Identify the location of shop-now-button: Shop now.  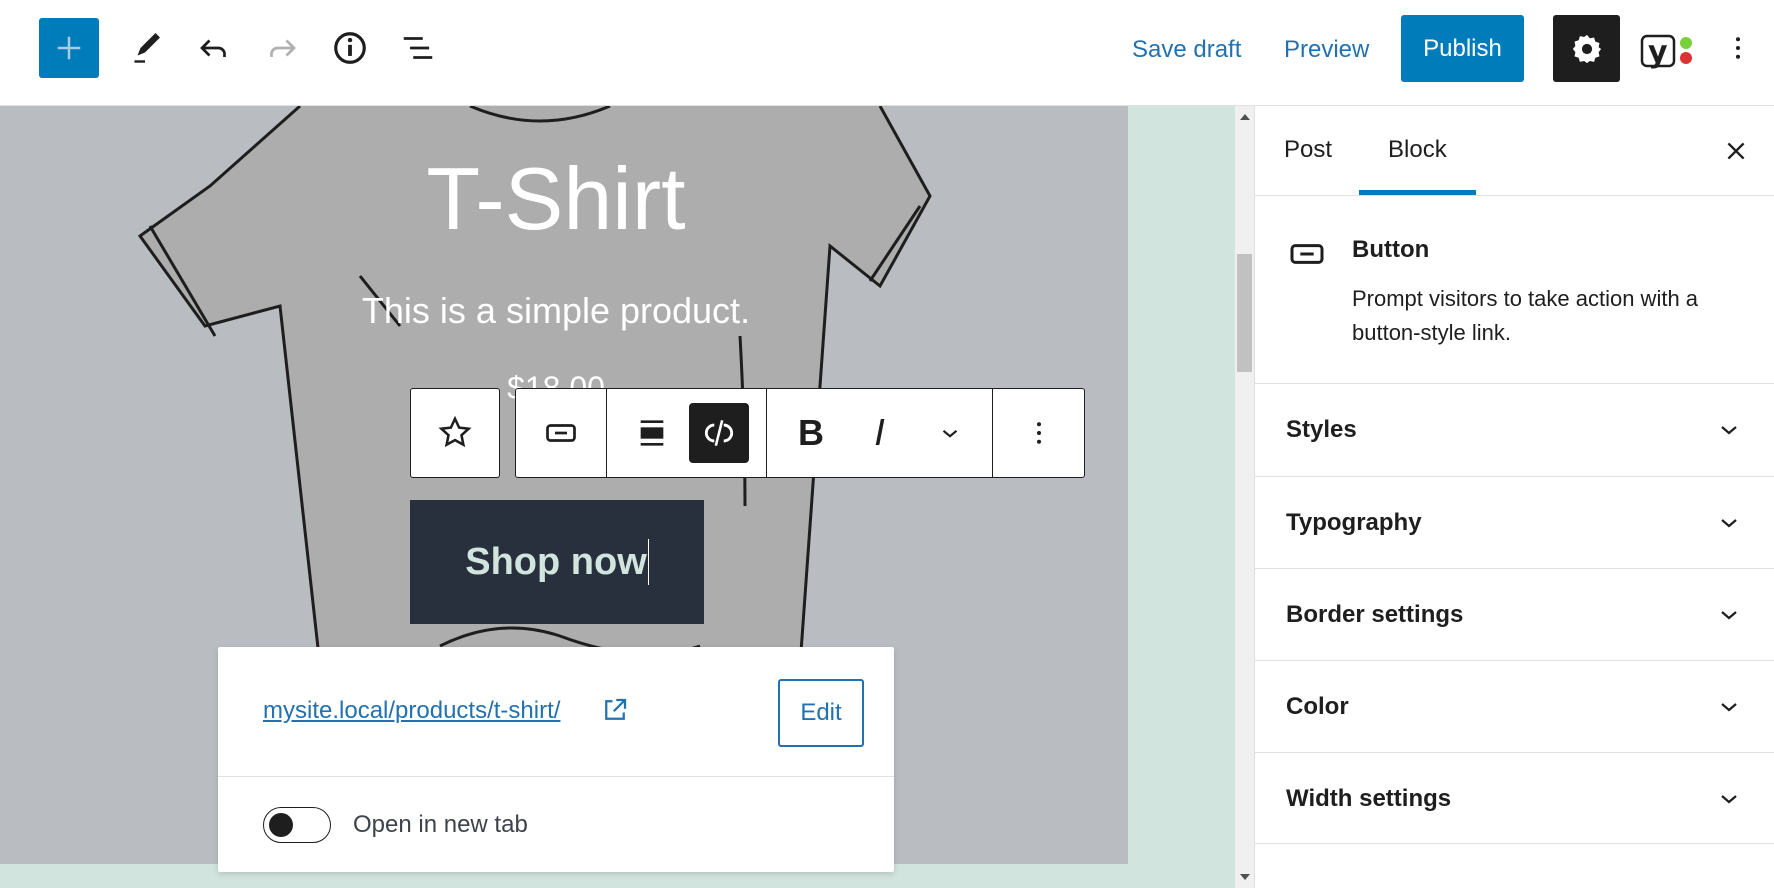
(557, 562).